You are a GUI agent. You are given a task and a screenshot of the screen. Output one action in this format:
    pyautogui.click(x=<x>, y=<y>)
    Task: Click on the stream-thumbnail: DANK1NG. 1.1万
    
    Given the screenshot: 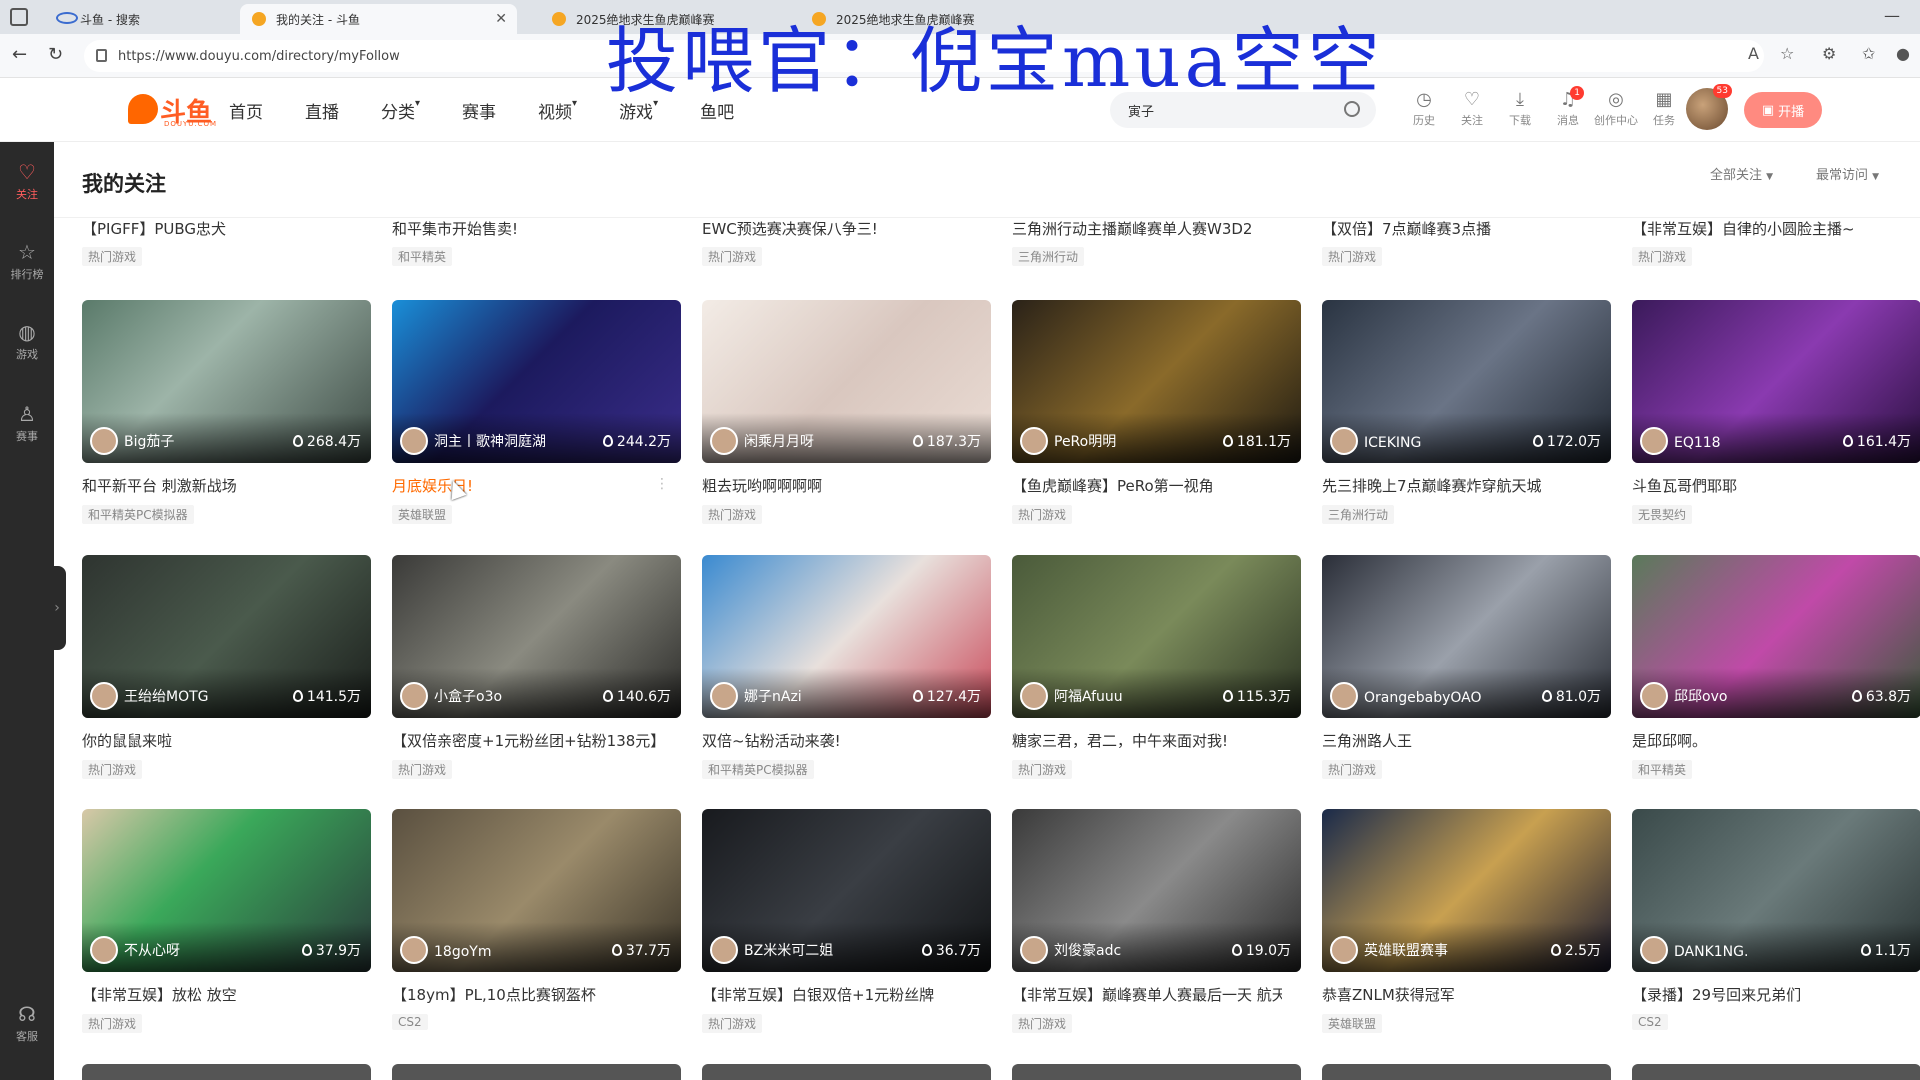 What is the action you would take?
    pyautogui.click(x=1776, y=890)
    